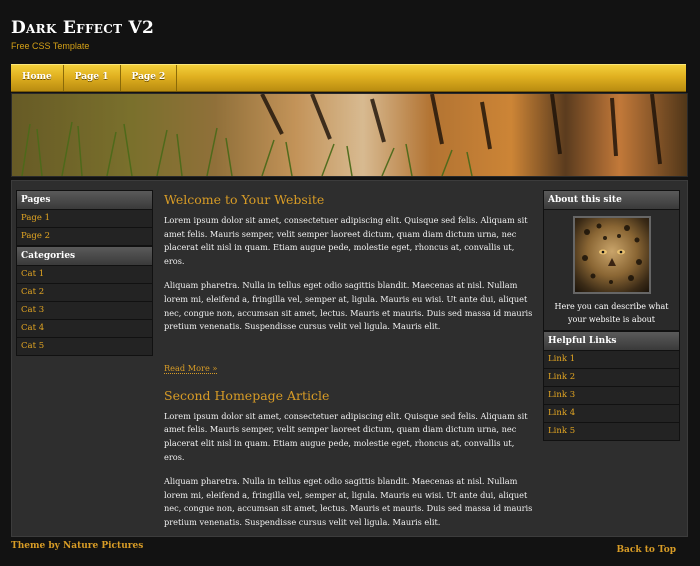  Describe the element at coordinates (84, 256) in the screenshot. I see `categories-heading: Categories` at that location.